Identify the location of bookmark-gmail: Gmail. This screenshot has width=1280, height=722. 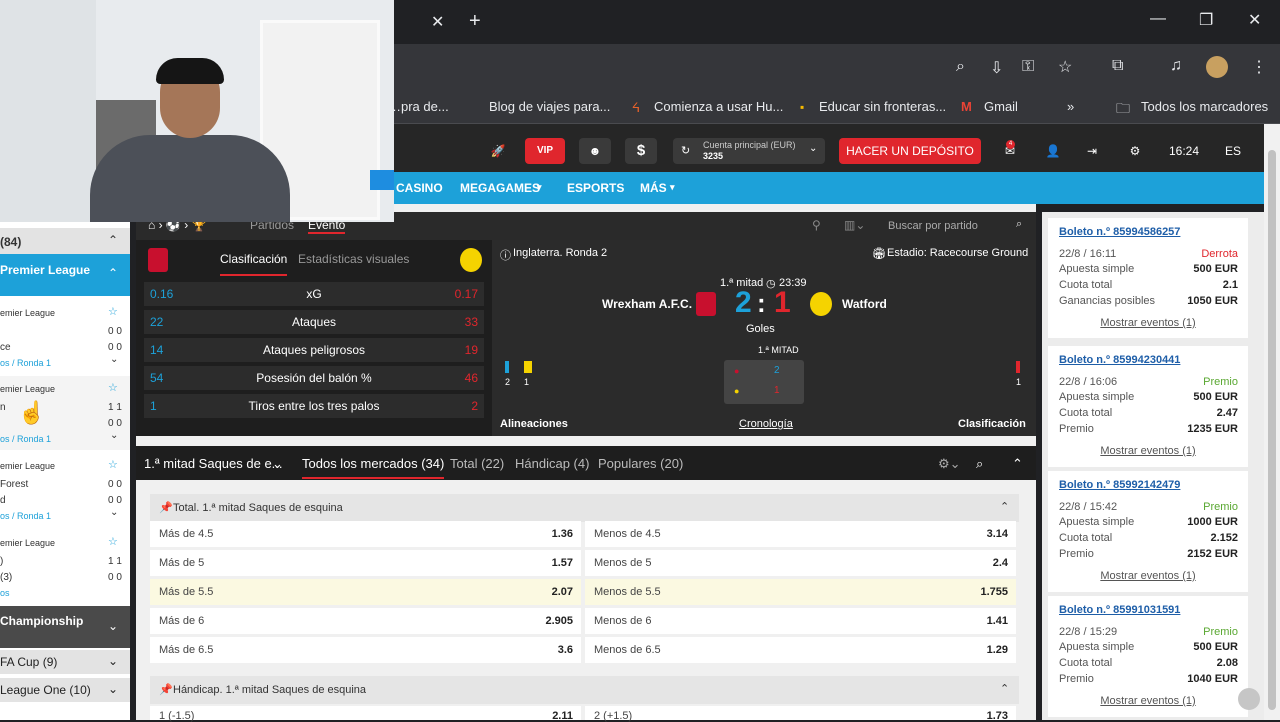
(1001, 106).